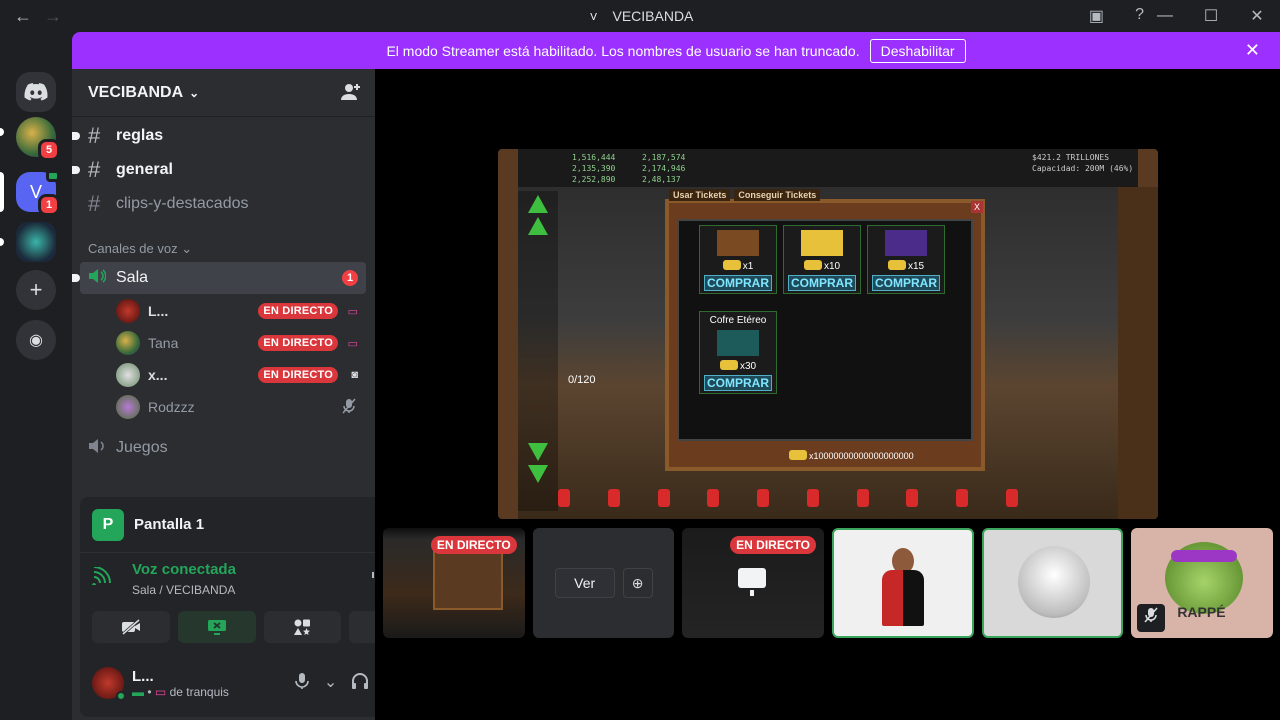 Image resolution: width=1280 pixels, height=720 pixels. I want to click on camera-off-icon, so click(130, 627).